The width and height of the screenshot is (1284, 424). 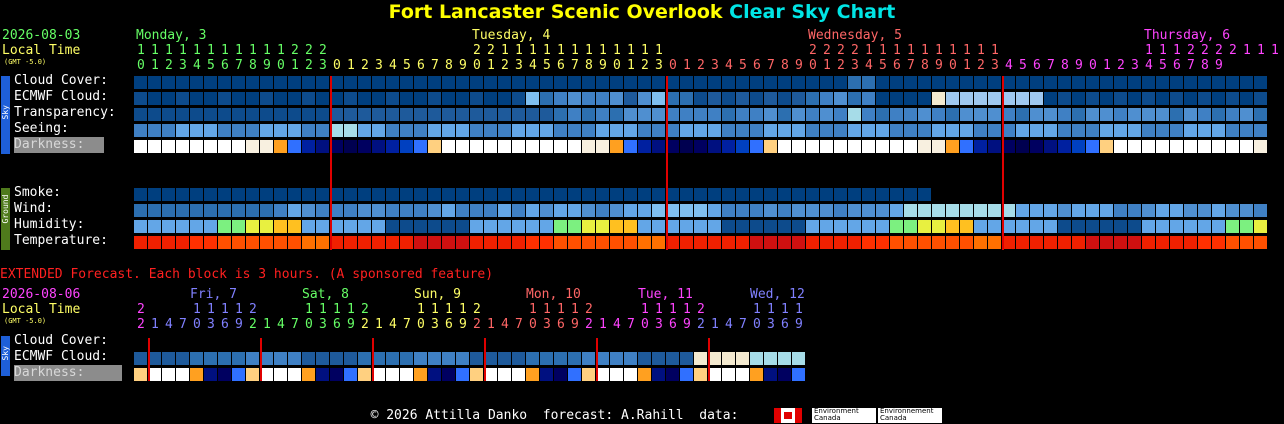 I want to click on environment-canada-logo: Environment Canada, so click(x=844, y=415).